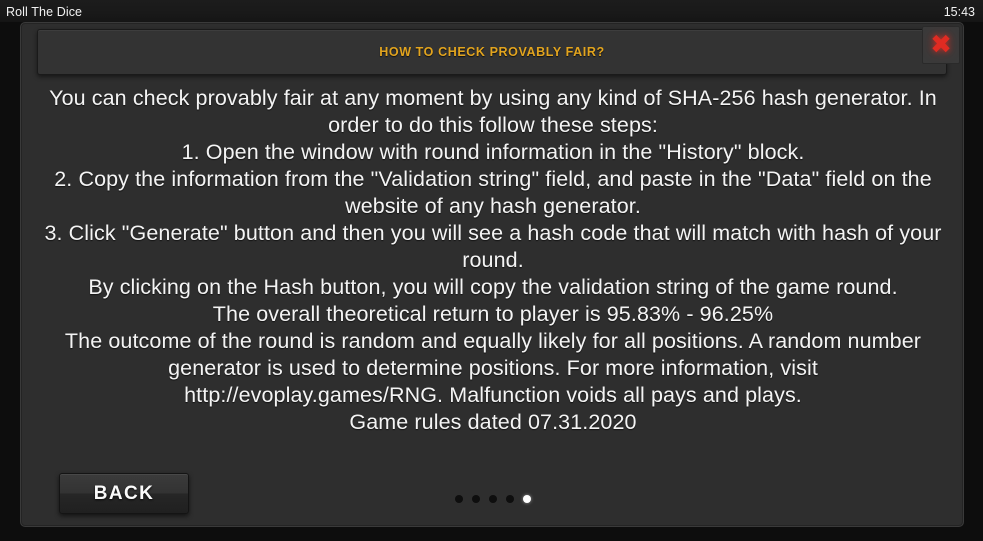  Describe the element at coordinates (527, 499) in the screenshot. I see `pagination-dot-active` at that location.